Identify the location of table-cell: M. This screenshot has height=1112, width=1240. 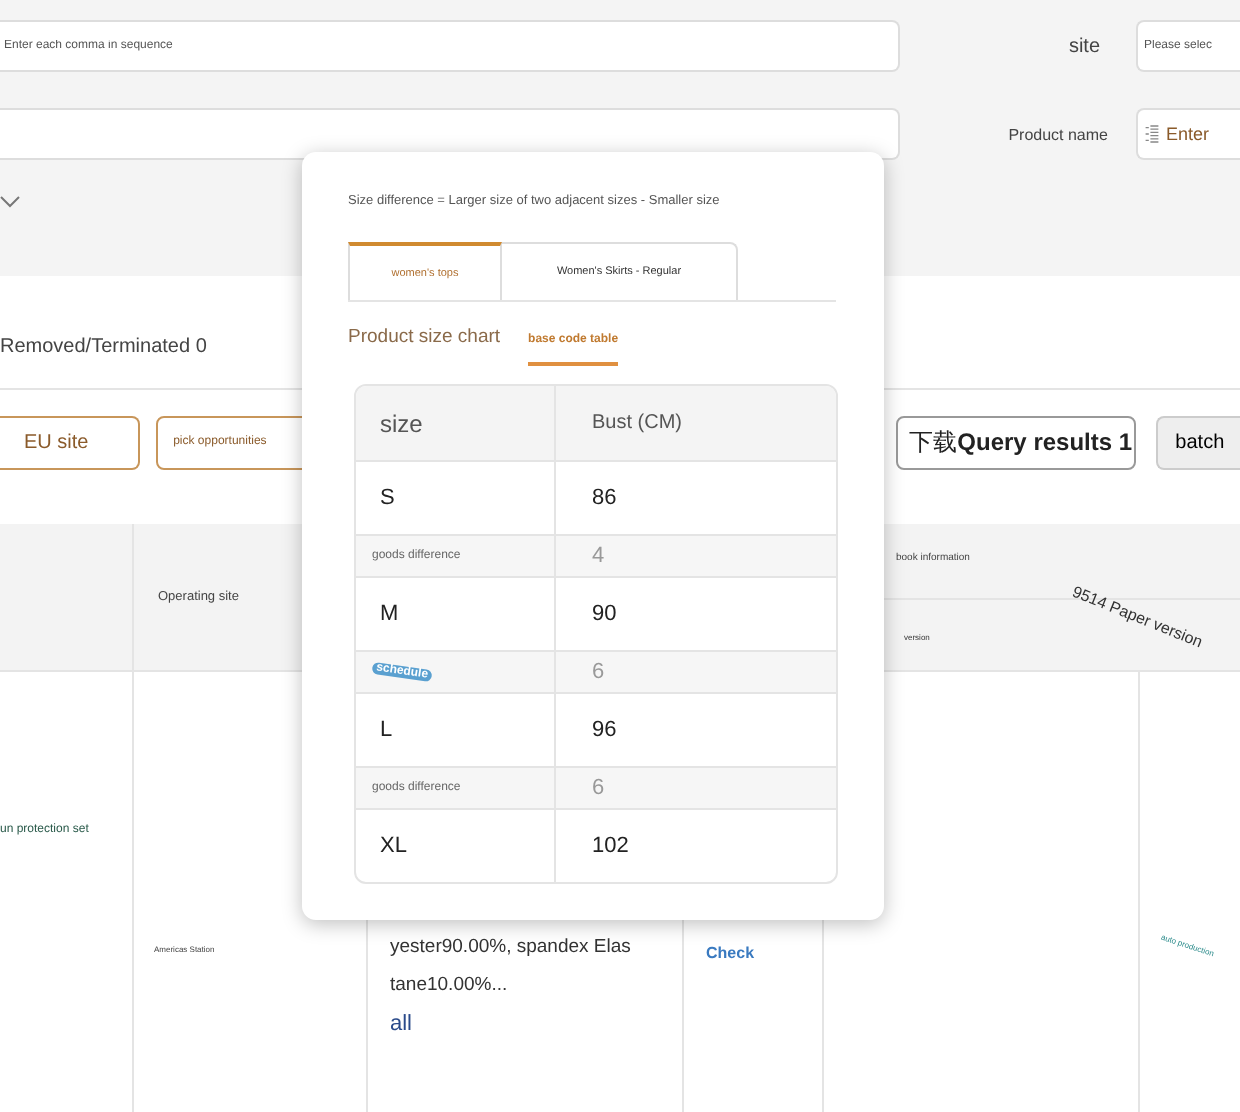
(389, 614).